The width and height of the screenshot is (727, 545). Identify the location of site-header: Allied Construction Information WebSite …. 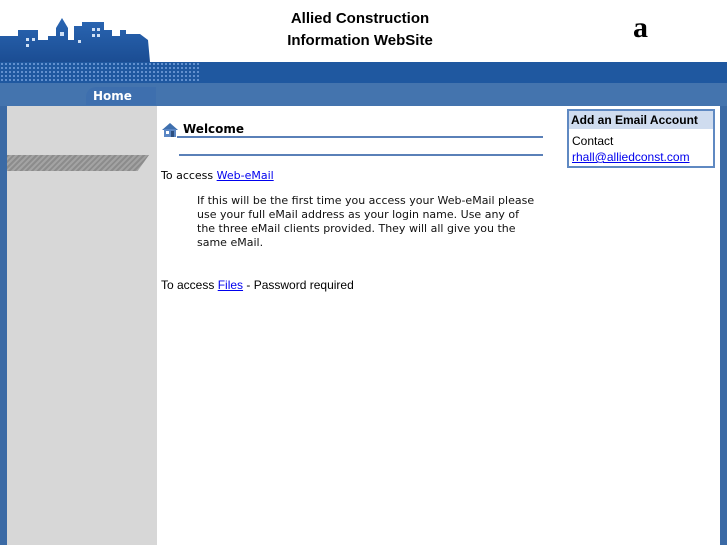
(363, 31).